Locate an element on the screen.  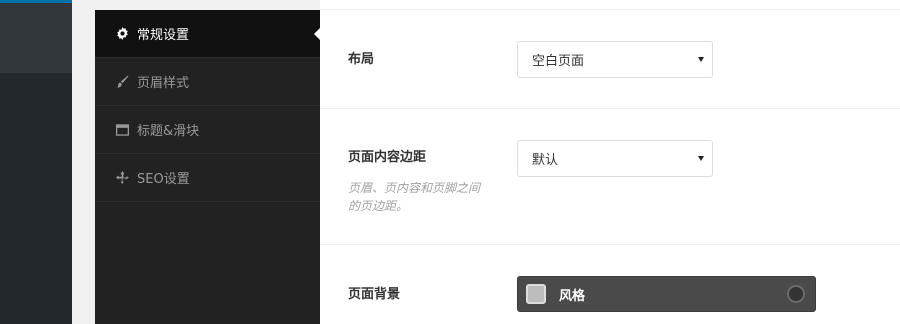
style-picker-label: 风格 is located at coordinates (572, 296).